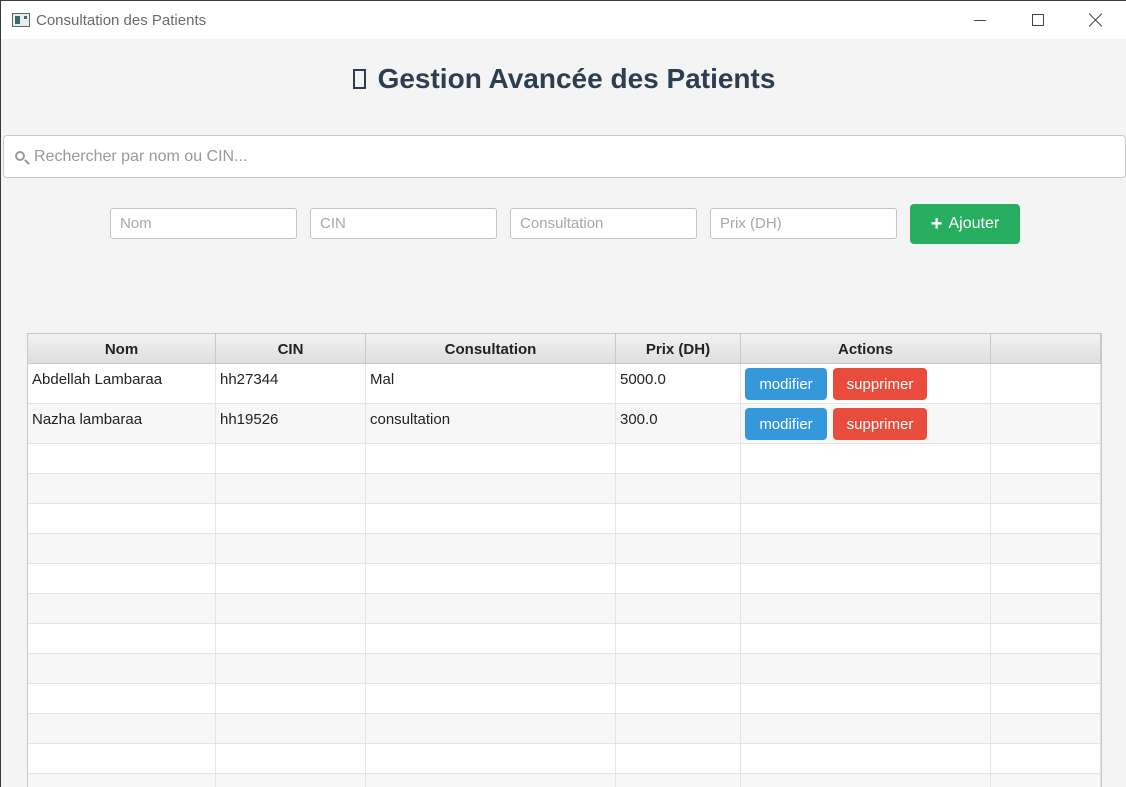  Describe the element at coordinates (678, 383) in the screenshot. I see `cell-prix: 5000.0` at that location.